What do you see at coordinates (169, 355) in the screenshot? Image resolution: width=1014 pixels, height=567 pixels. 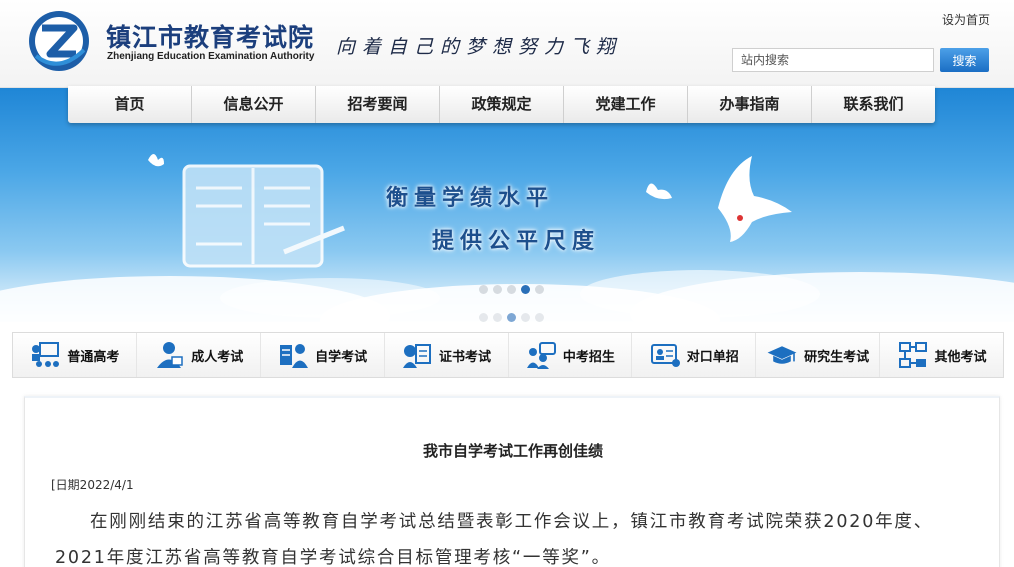 I see `adult-student-icon` at bounding box center [169, 355].